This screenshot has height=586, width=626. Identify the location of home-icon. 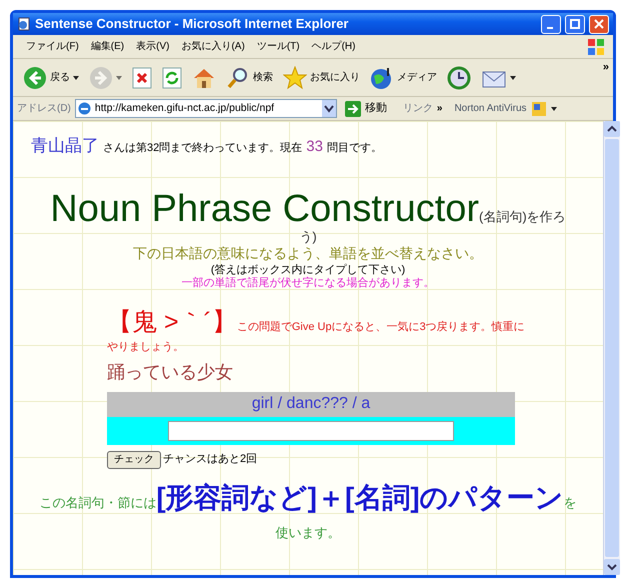
(204, 77).